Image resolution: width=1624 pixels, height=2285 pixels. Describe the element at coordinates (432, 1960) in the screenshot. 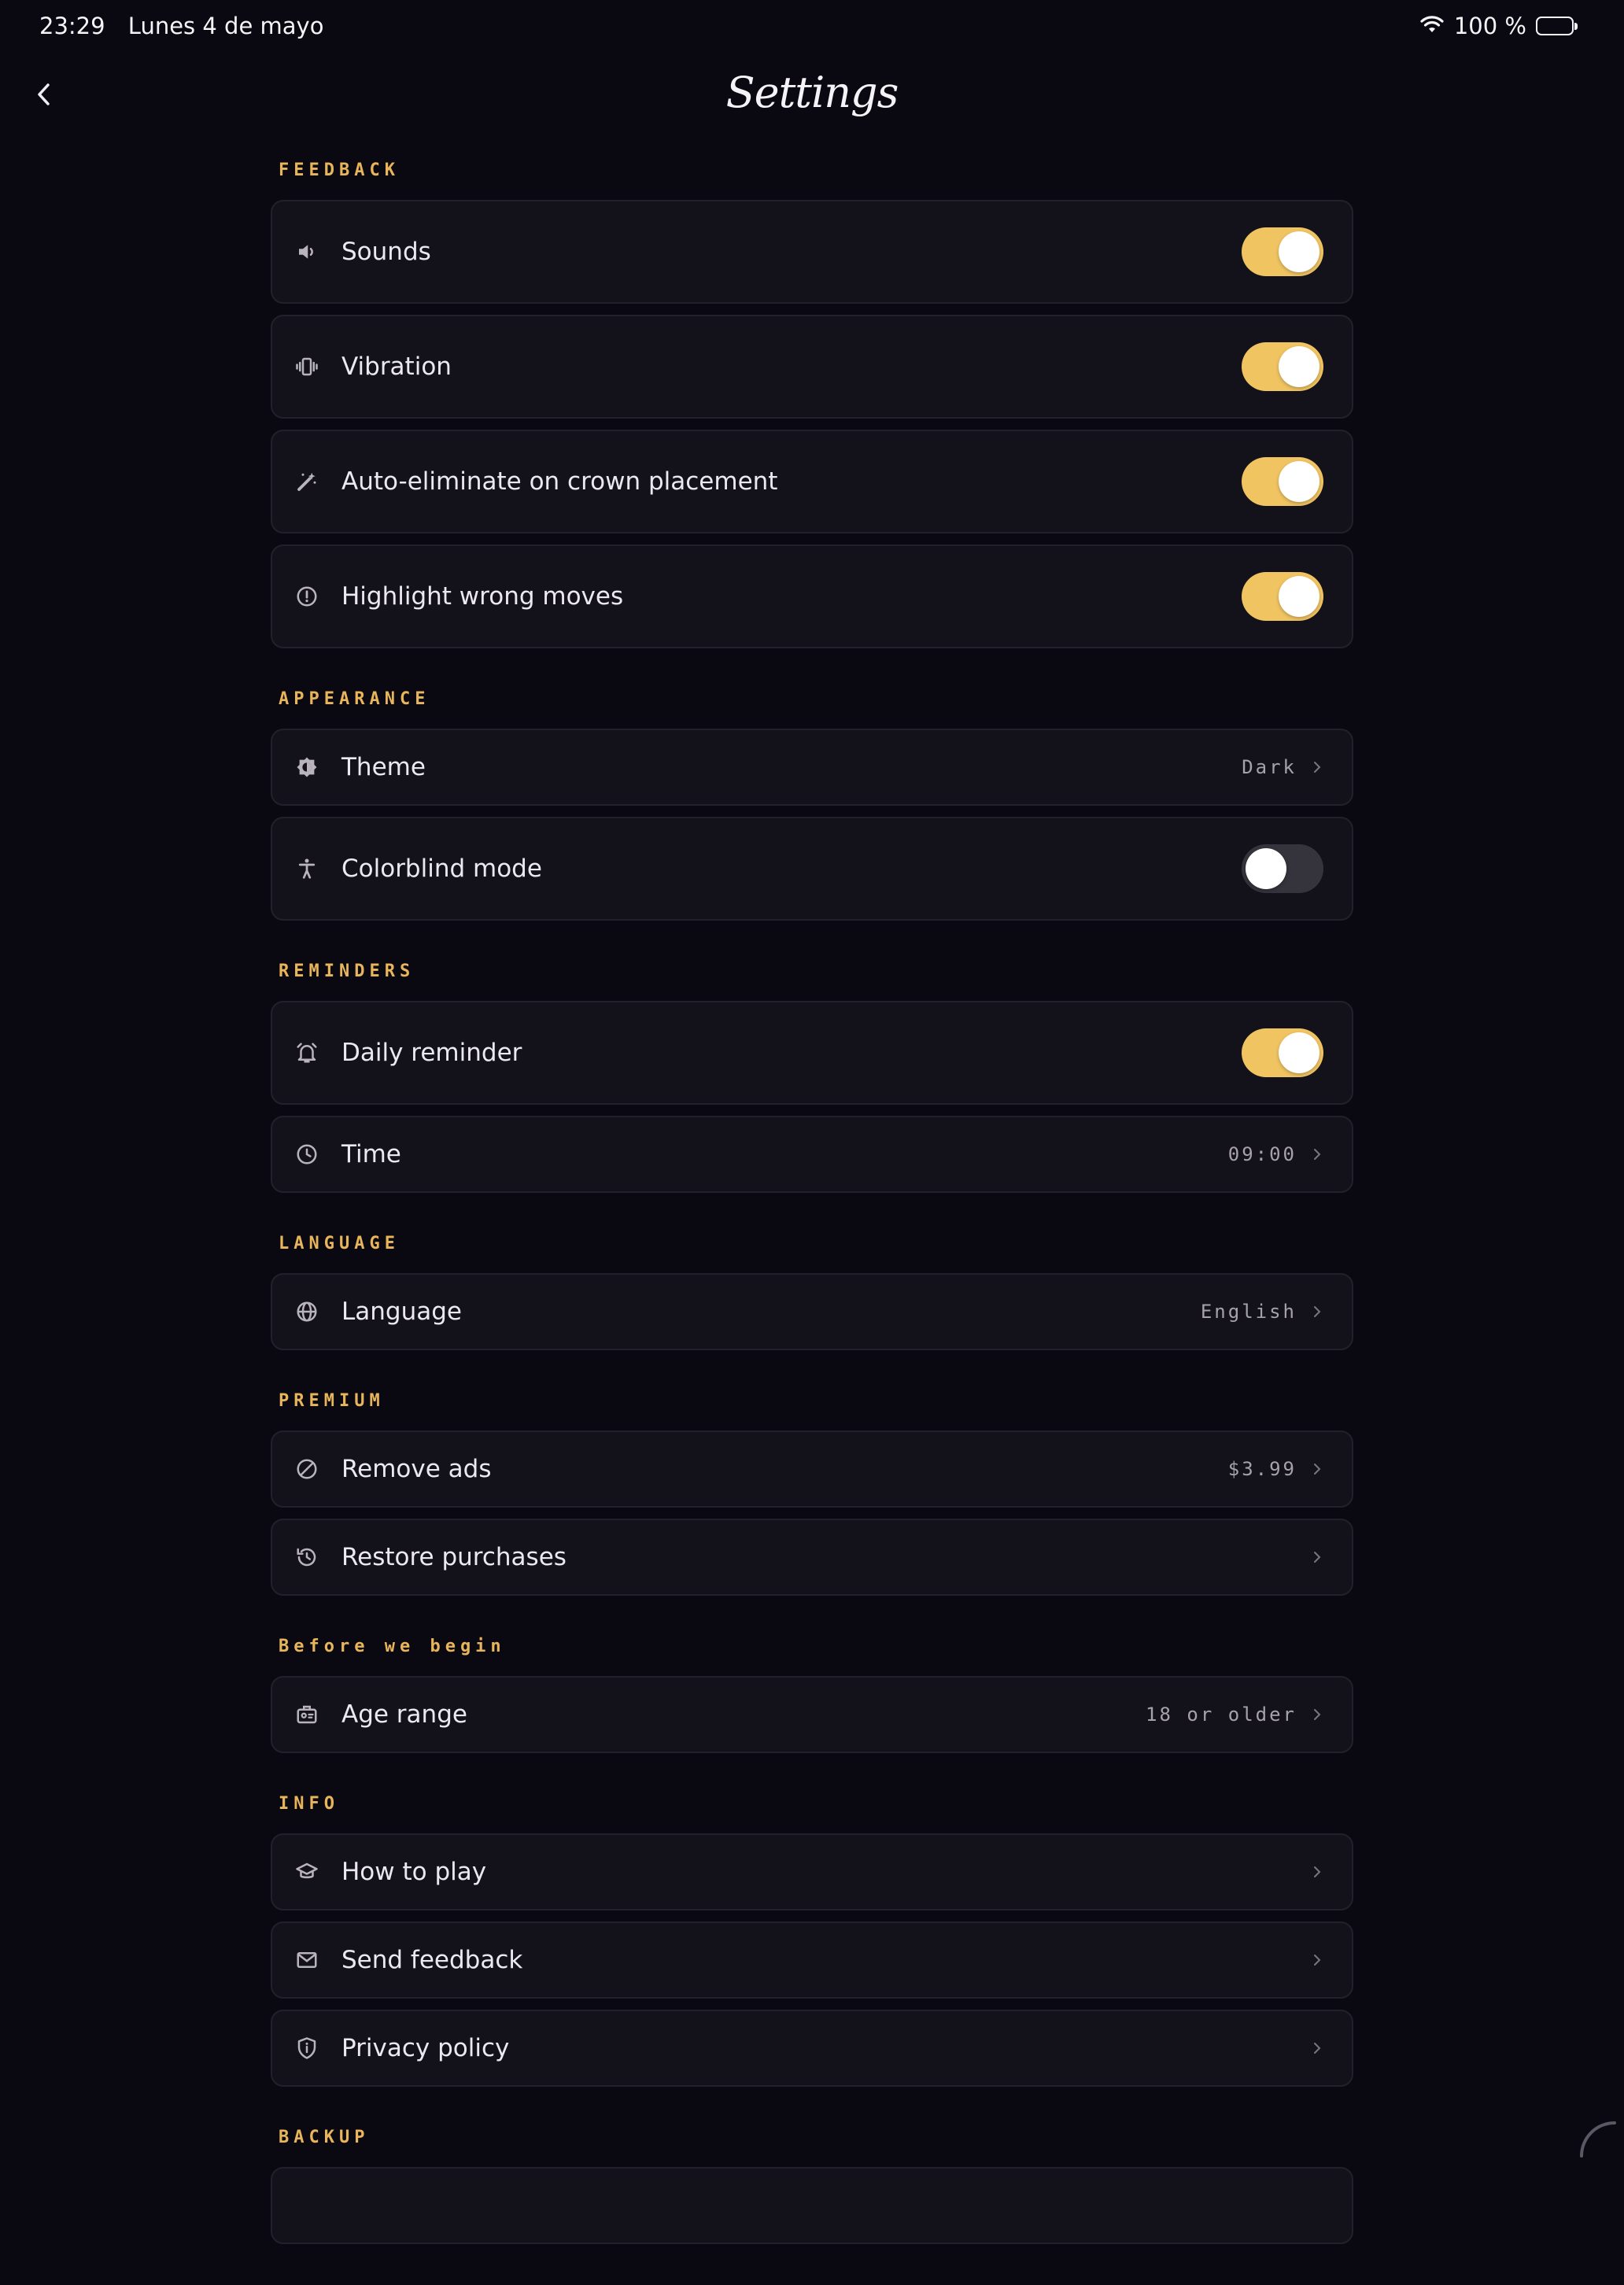

I see `setting-label: Send feedback` at that location.